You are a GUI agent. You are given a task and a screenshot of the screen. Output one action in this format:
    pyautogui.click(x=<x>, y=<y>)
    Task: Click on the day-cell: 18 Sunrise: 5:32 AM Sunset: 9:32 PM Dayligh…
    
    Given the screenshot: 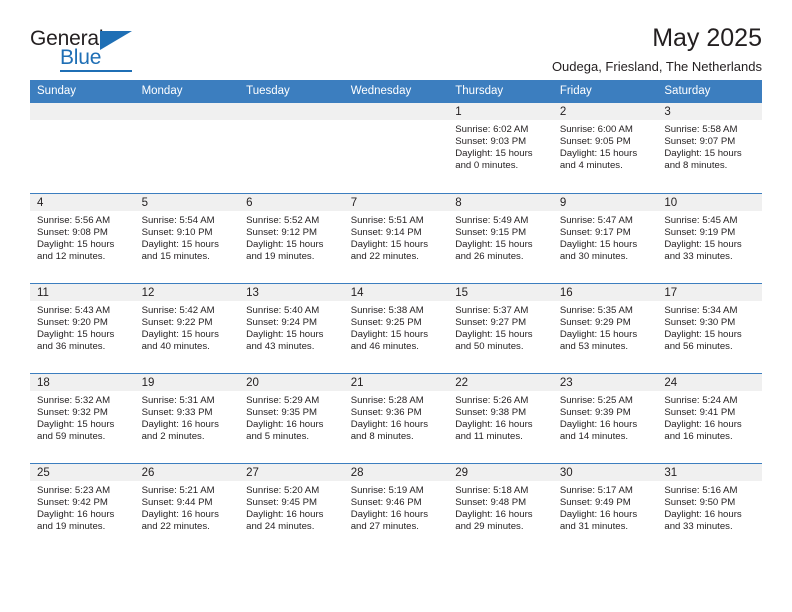 What is the action you would take?
    pyautogui.click(x=82, y=417)
    